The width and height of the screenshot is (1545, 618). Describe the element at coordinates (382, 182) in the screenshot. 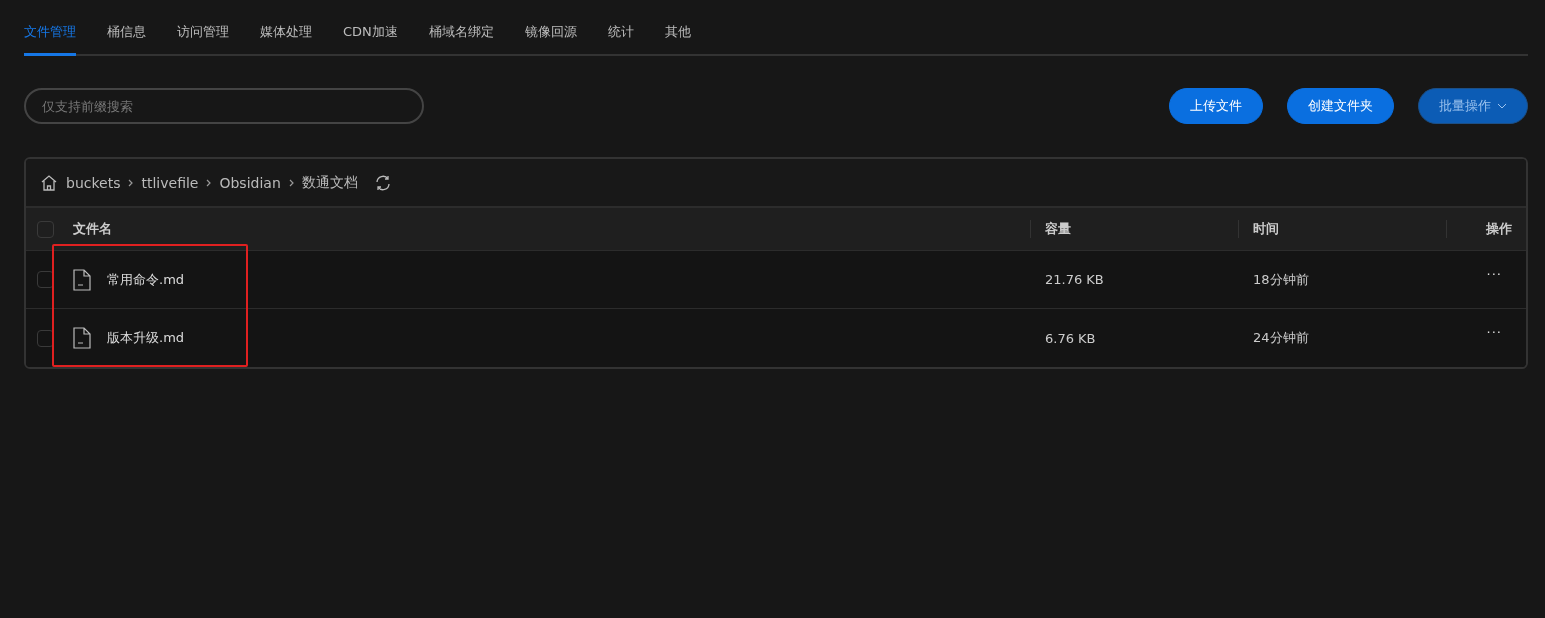

I see `refresh-icon` at that location.